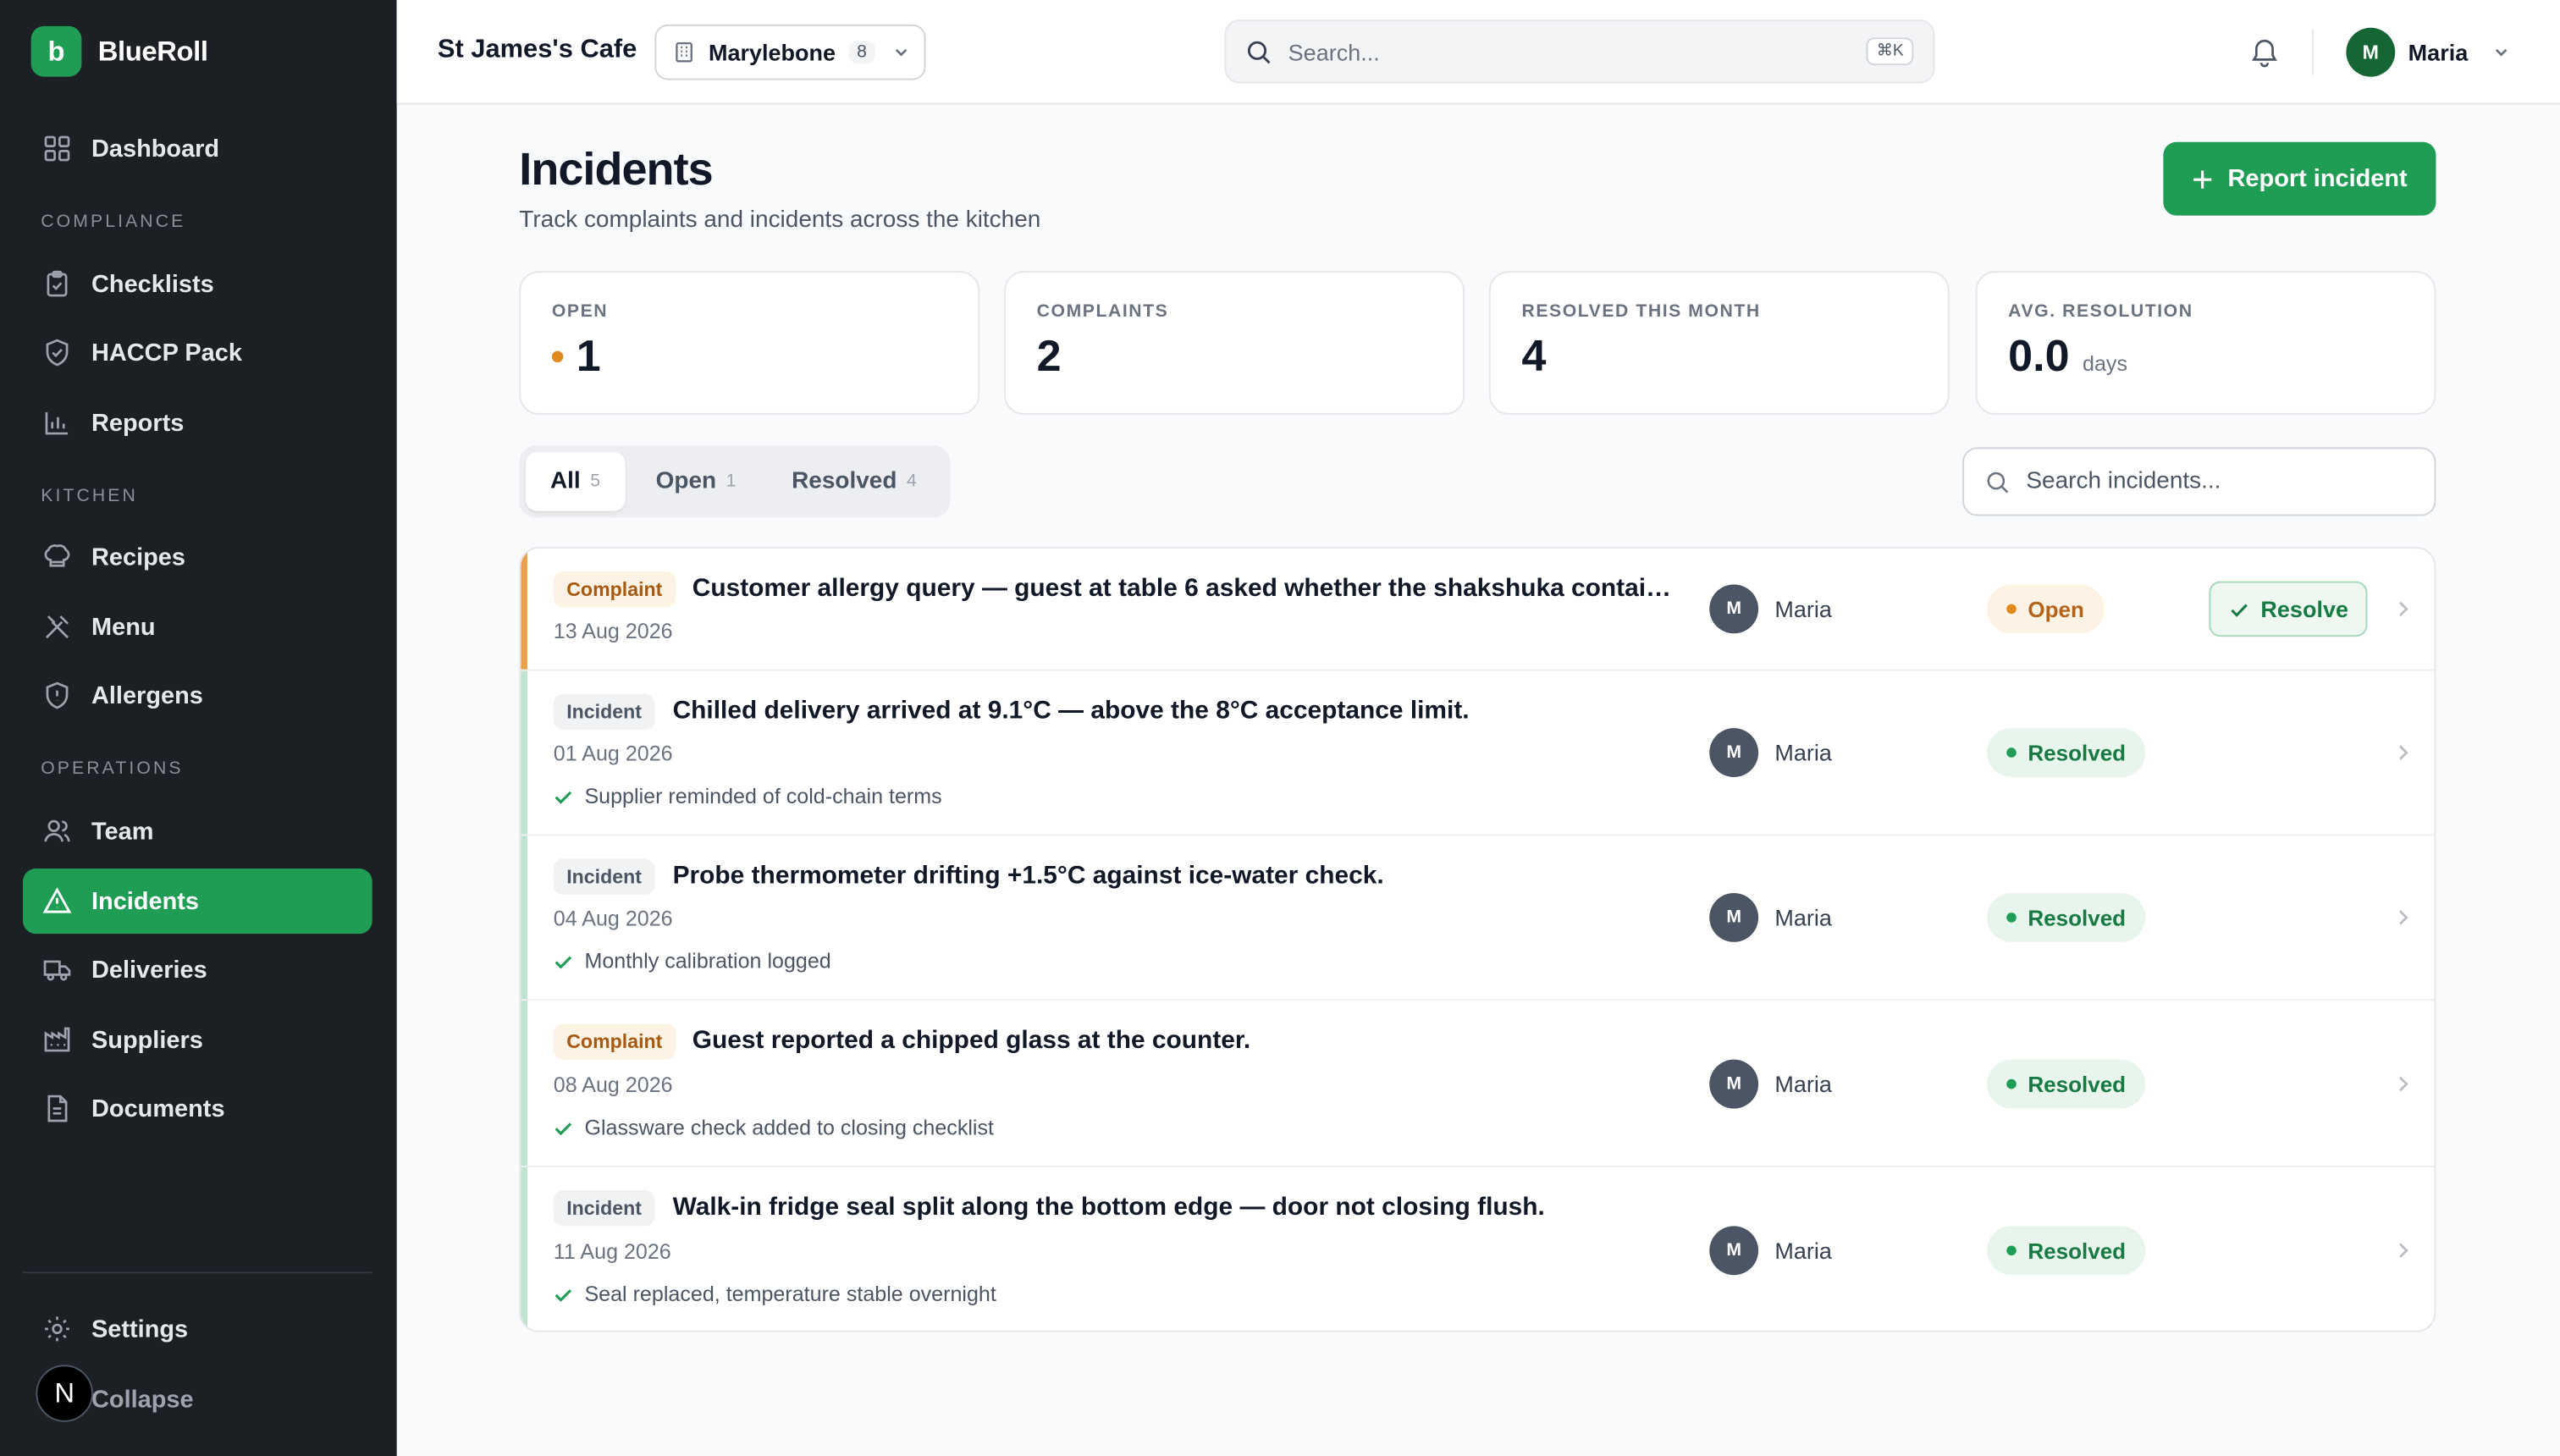  Describe the element at coordinates (692, 961) in the screenshot. I see `resolution-note: Monthly calibration logged` at that location.